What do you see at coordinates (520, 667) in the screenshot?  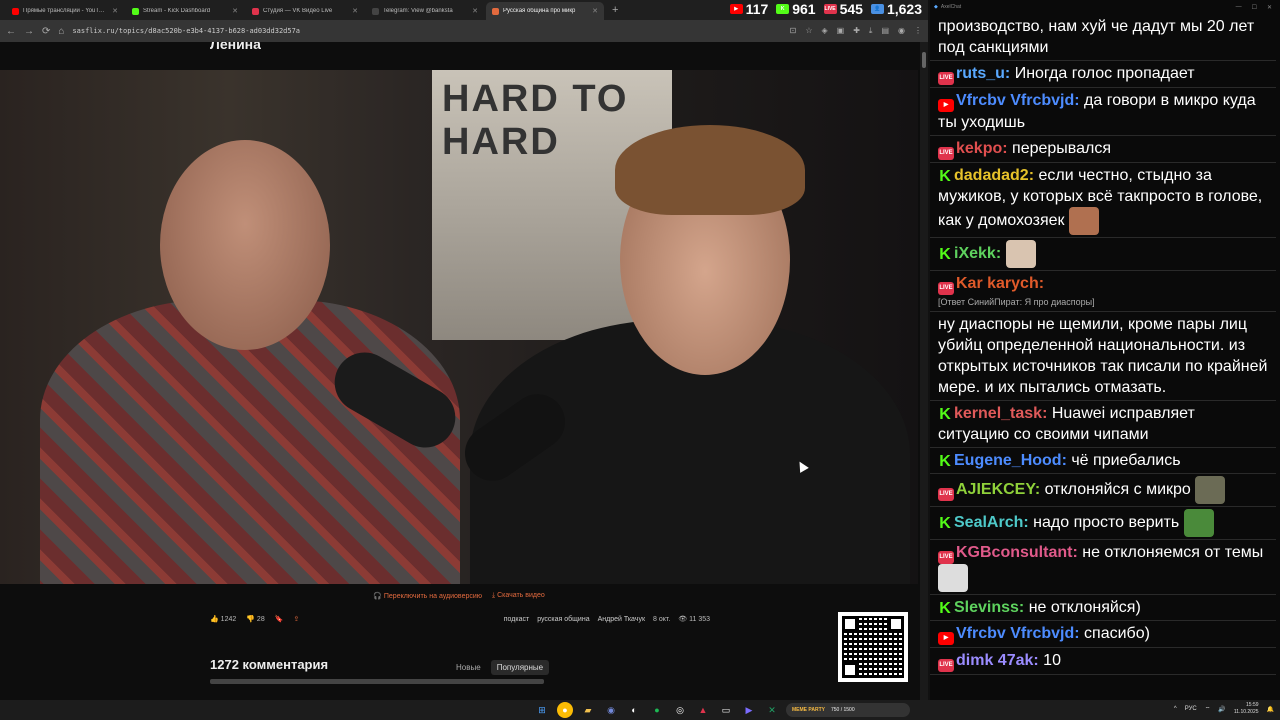 I see `sort-popular-tab: Популярные` at bounding box center [520, 667].